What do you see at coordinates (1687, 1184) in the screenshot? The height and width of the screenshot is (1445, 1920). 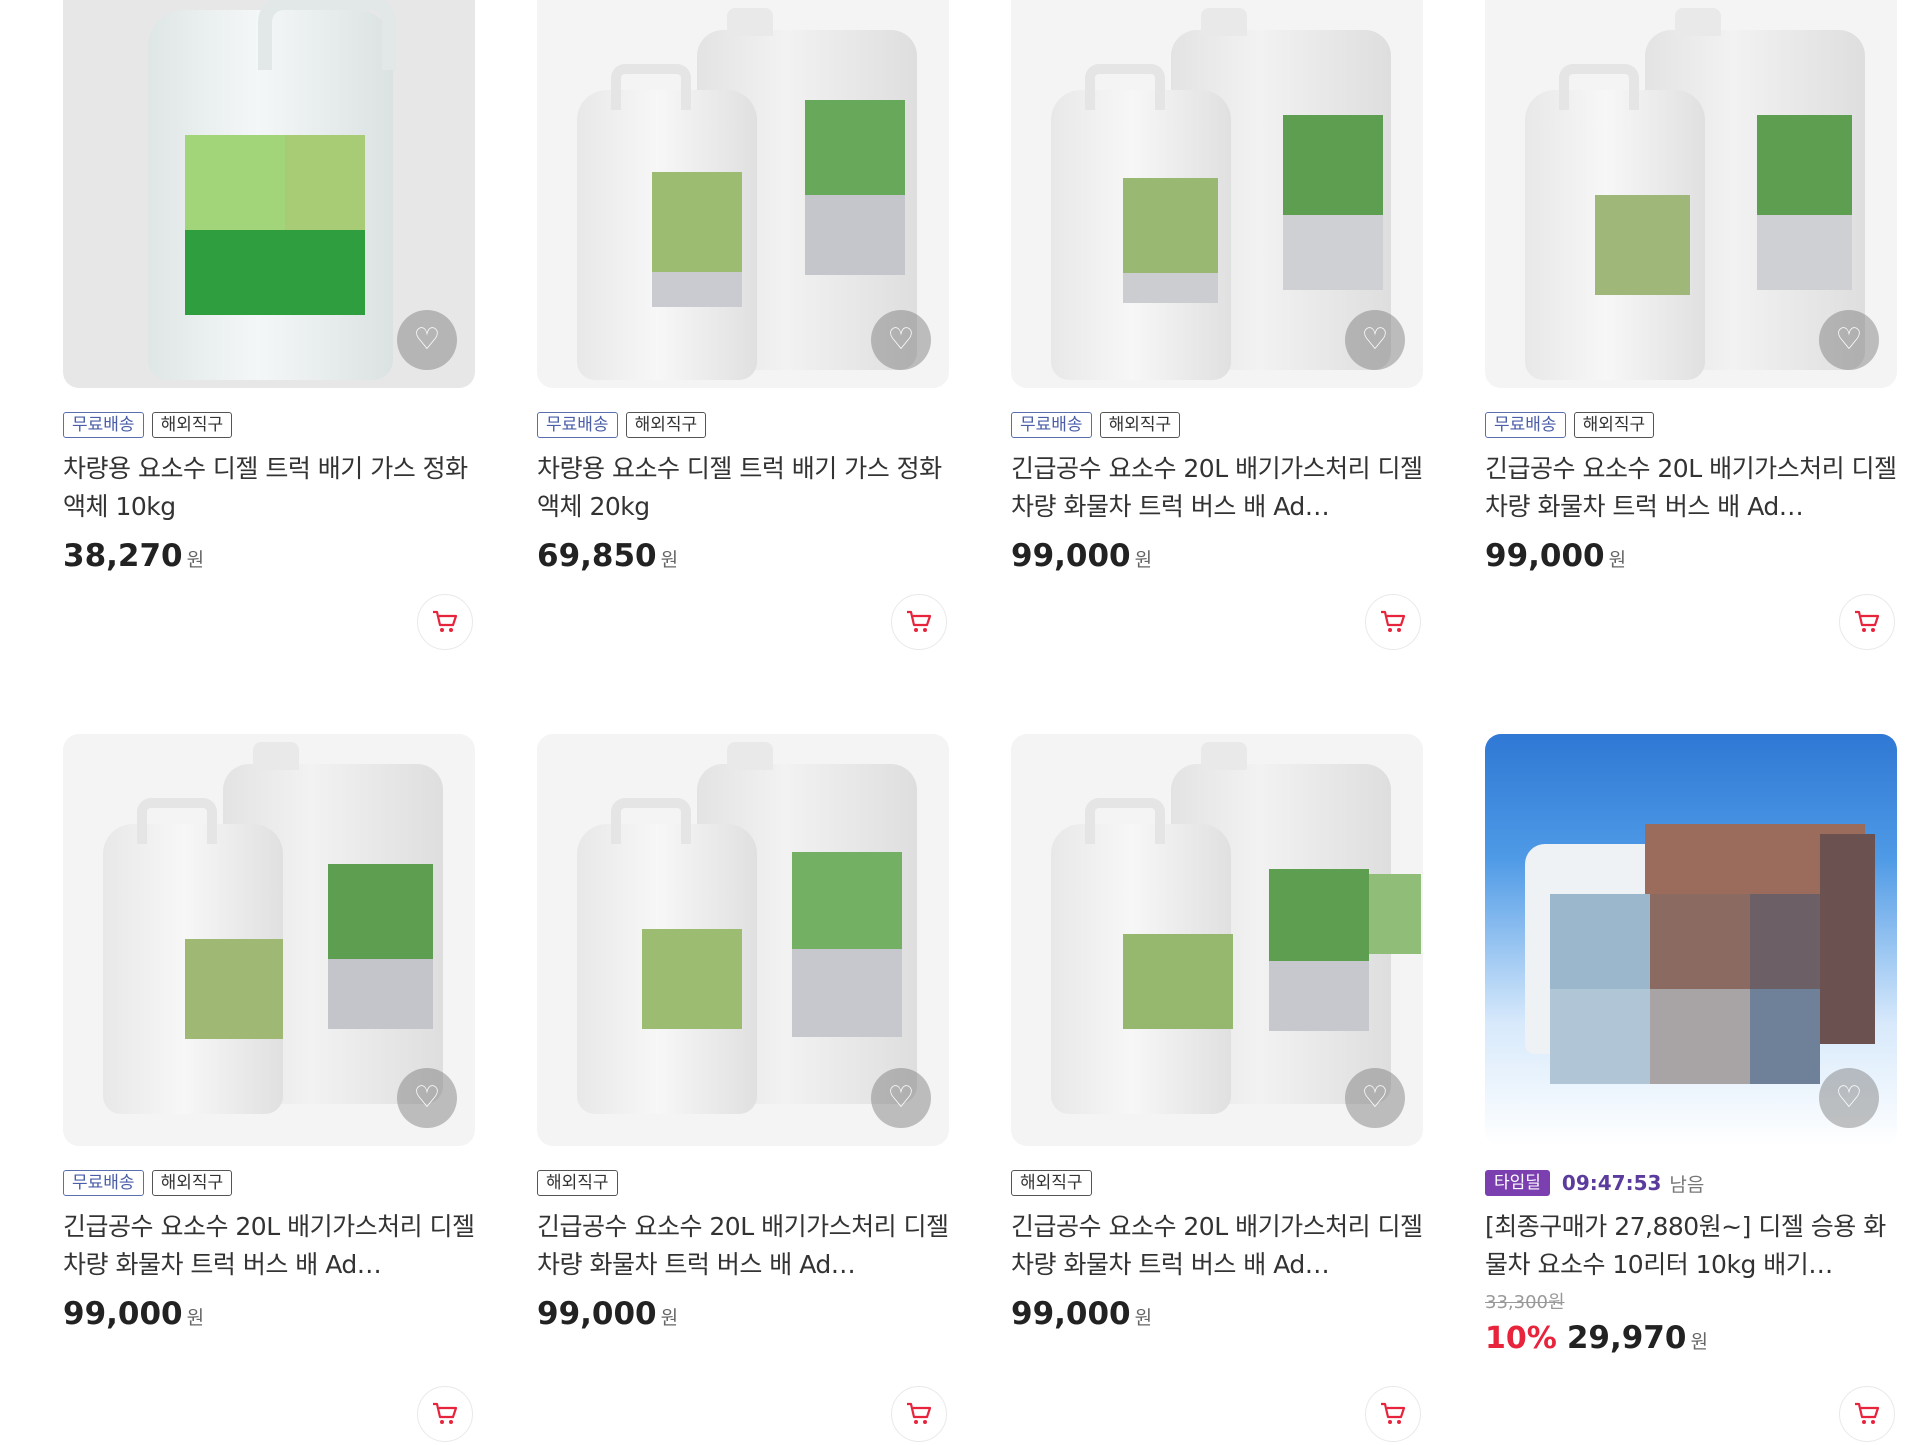 I see `timer-suffix: 남음` at bounding box center [1687, 1184].